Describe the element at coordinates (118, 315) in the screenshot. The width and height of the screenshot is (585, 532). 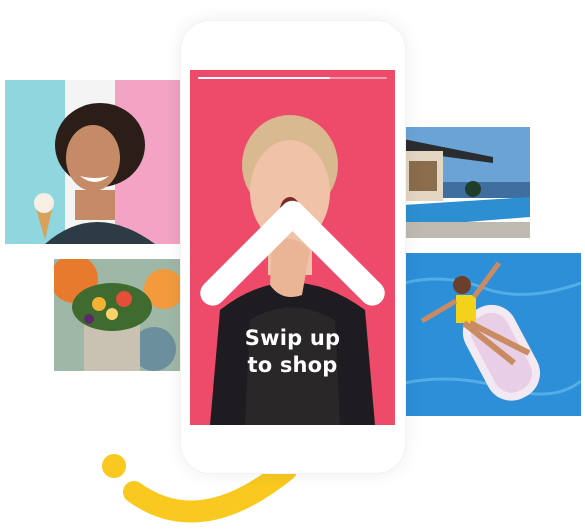
I see `photo-food-bowl` at that location.